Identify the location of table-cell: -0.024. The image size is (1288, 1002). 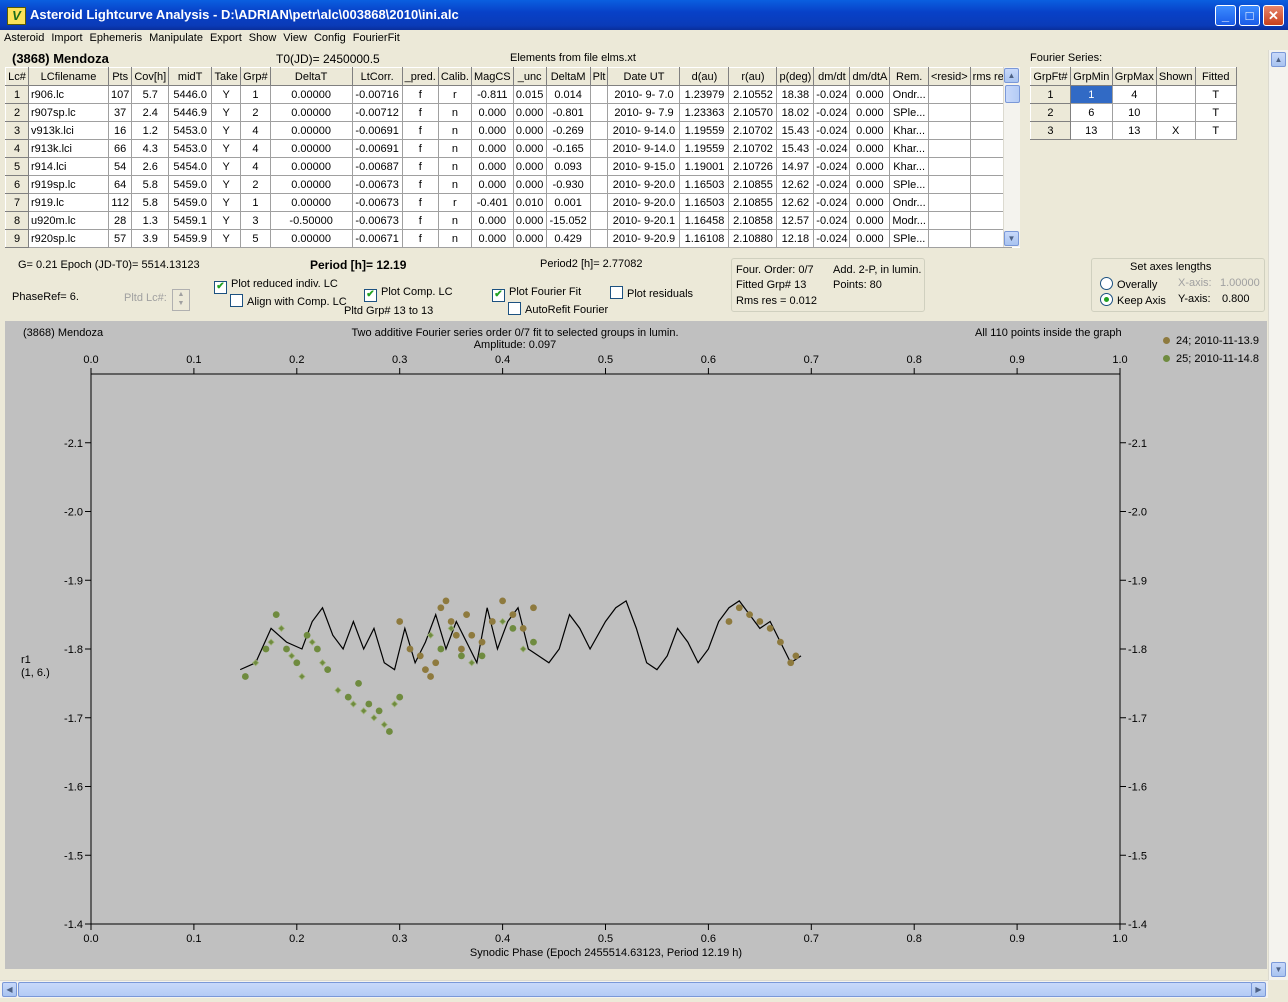
(832, 238).